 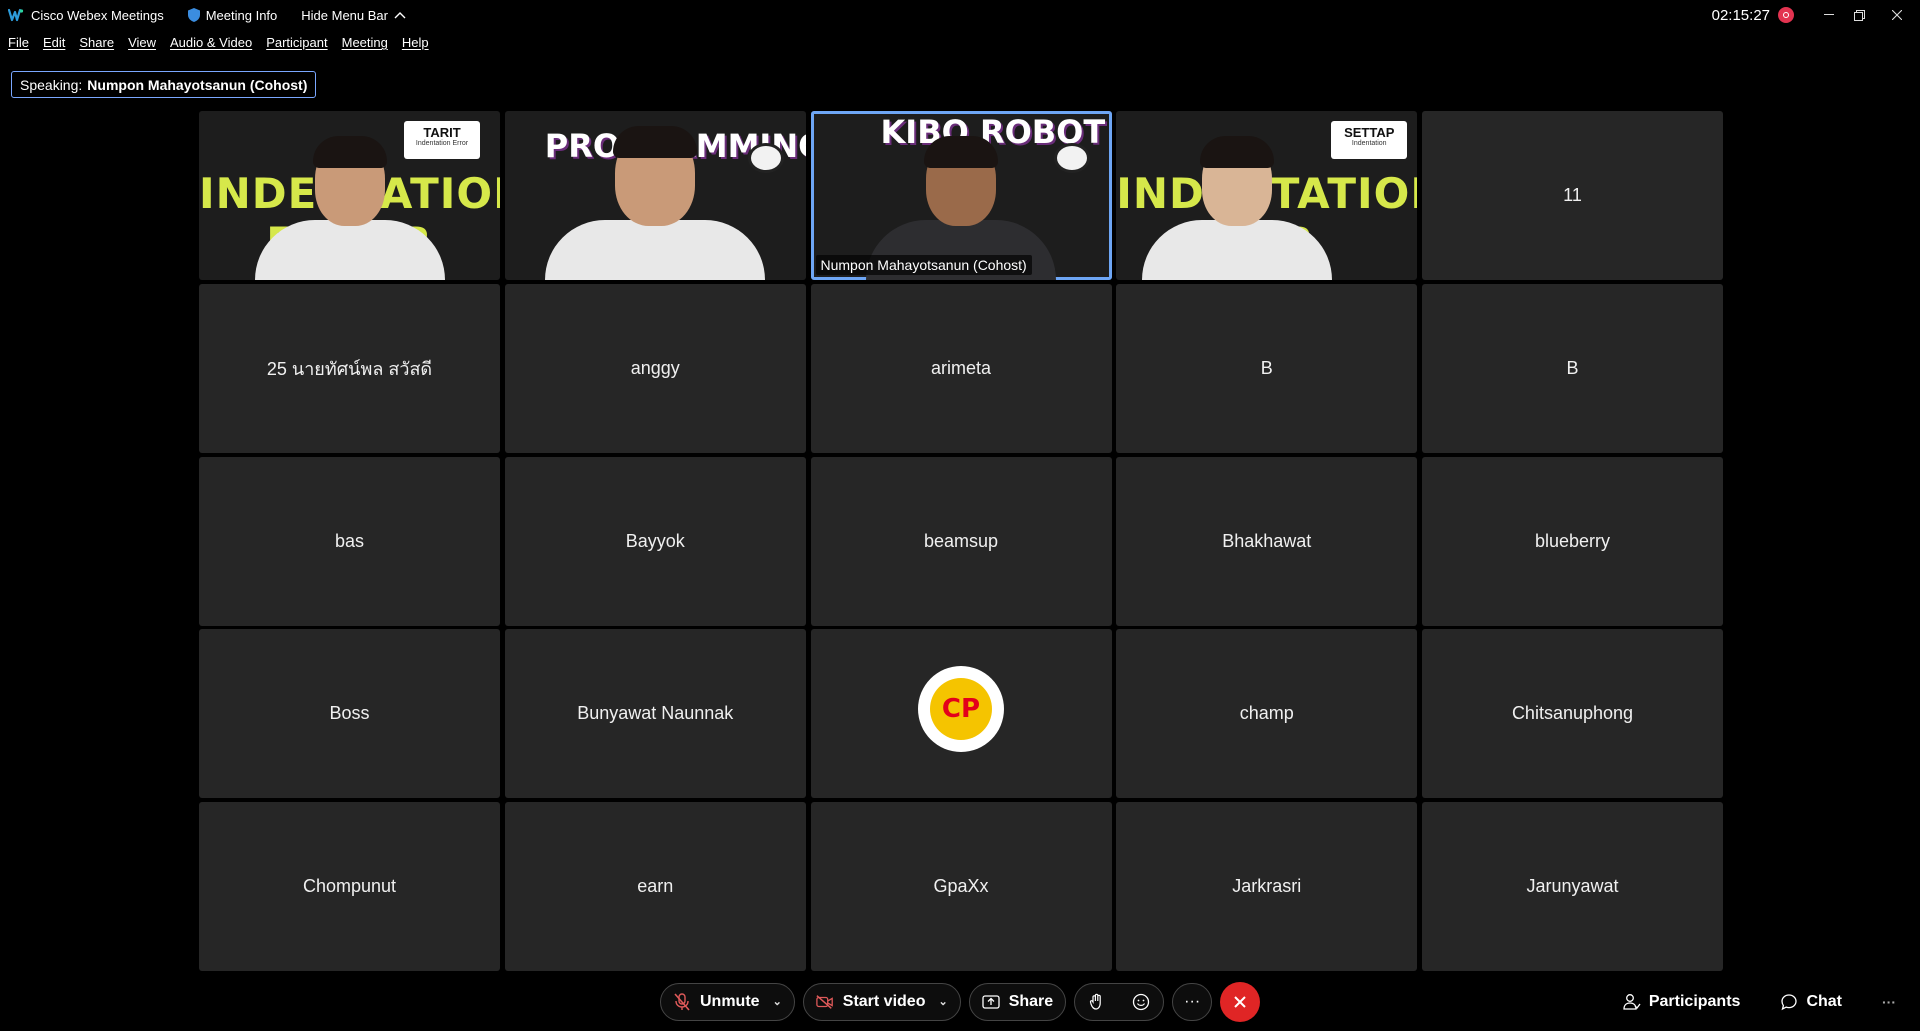 I want to click on participant-tile: beamsup, so click(x=961, y=541).